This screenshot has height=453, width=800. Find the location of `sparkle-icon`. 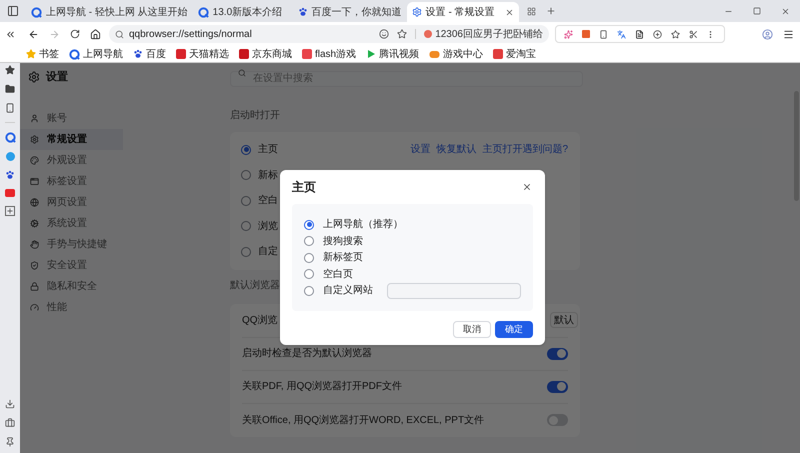

sparkle-icon is located at coordinates (569, 34).